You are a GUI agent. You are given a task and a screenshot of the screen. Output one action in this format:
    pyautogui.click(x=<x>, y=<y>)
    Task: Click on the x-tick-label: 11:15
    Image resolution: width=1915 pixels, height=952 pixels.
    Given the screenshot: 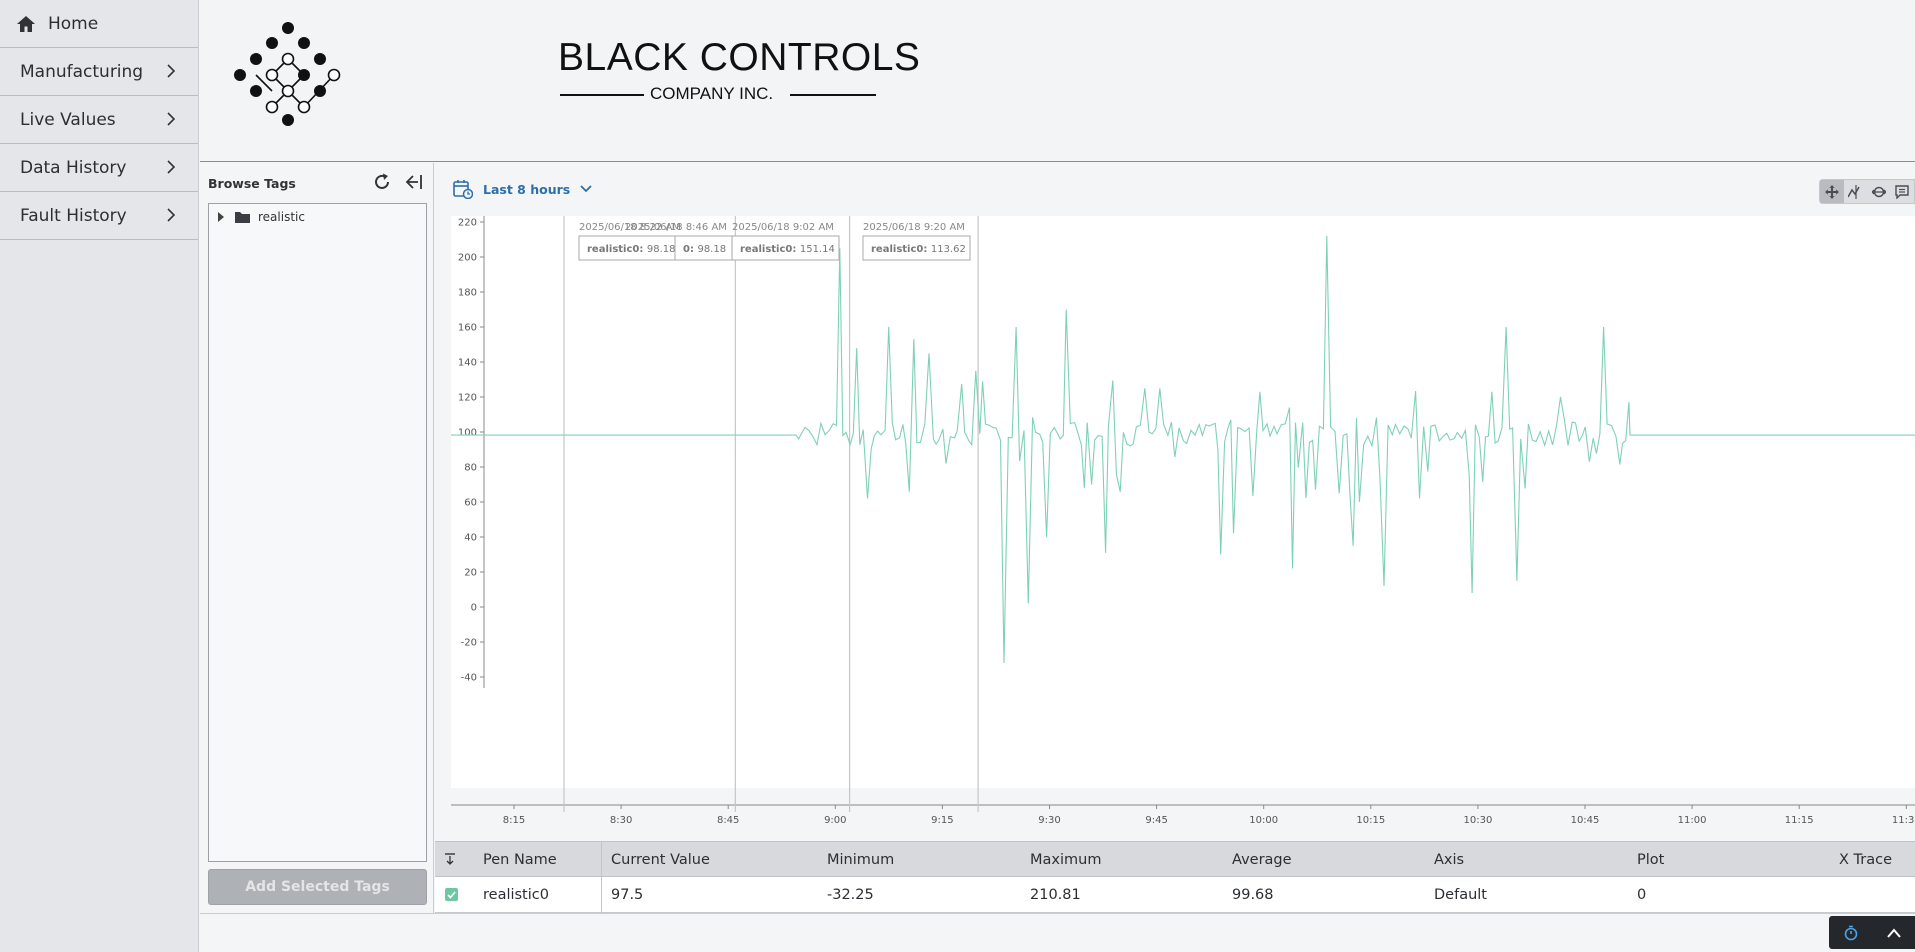 What is the action you would take?
    pyautogui.click(x=1799, y=820)
    